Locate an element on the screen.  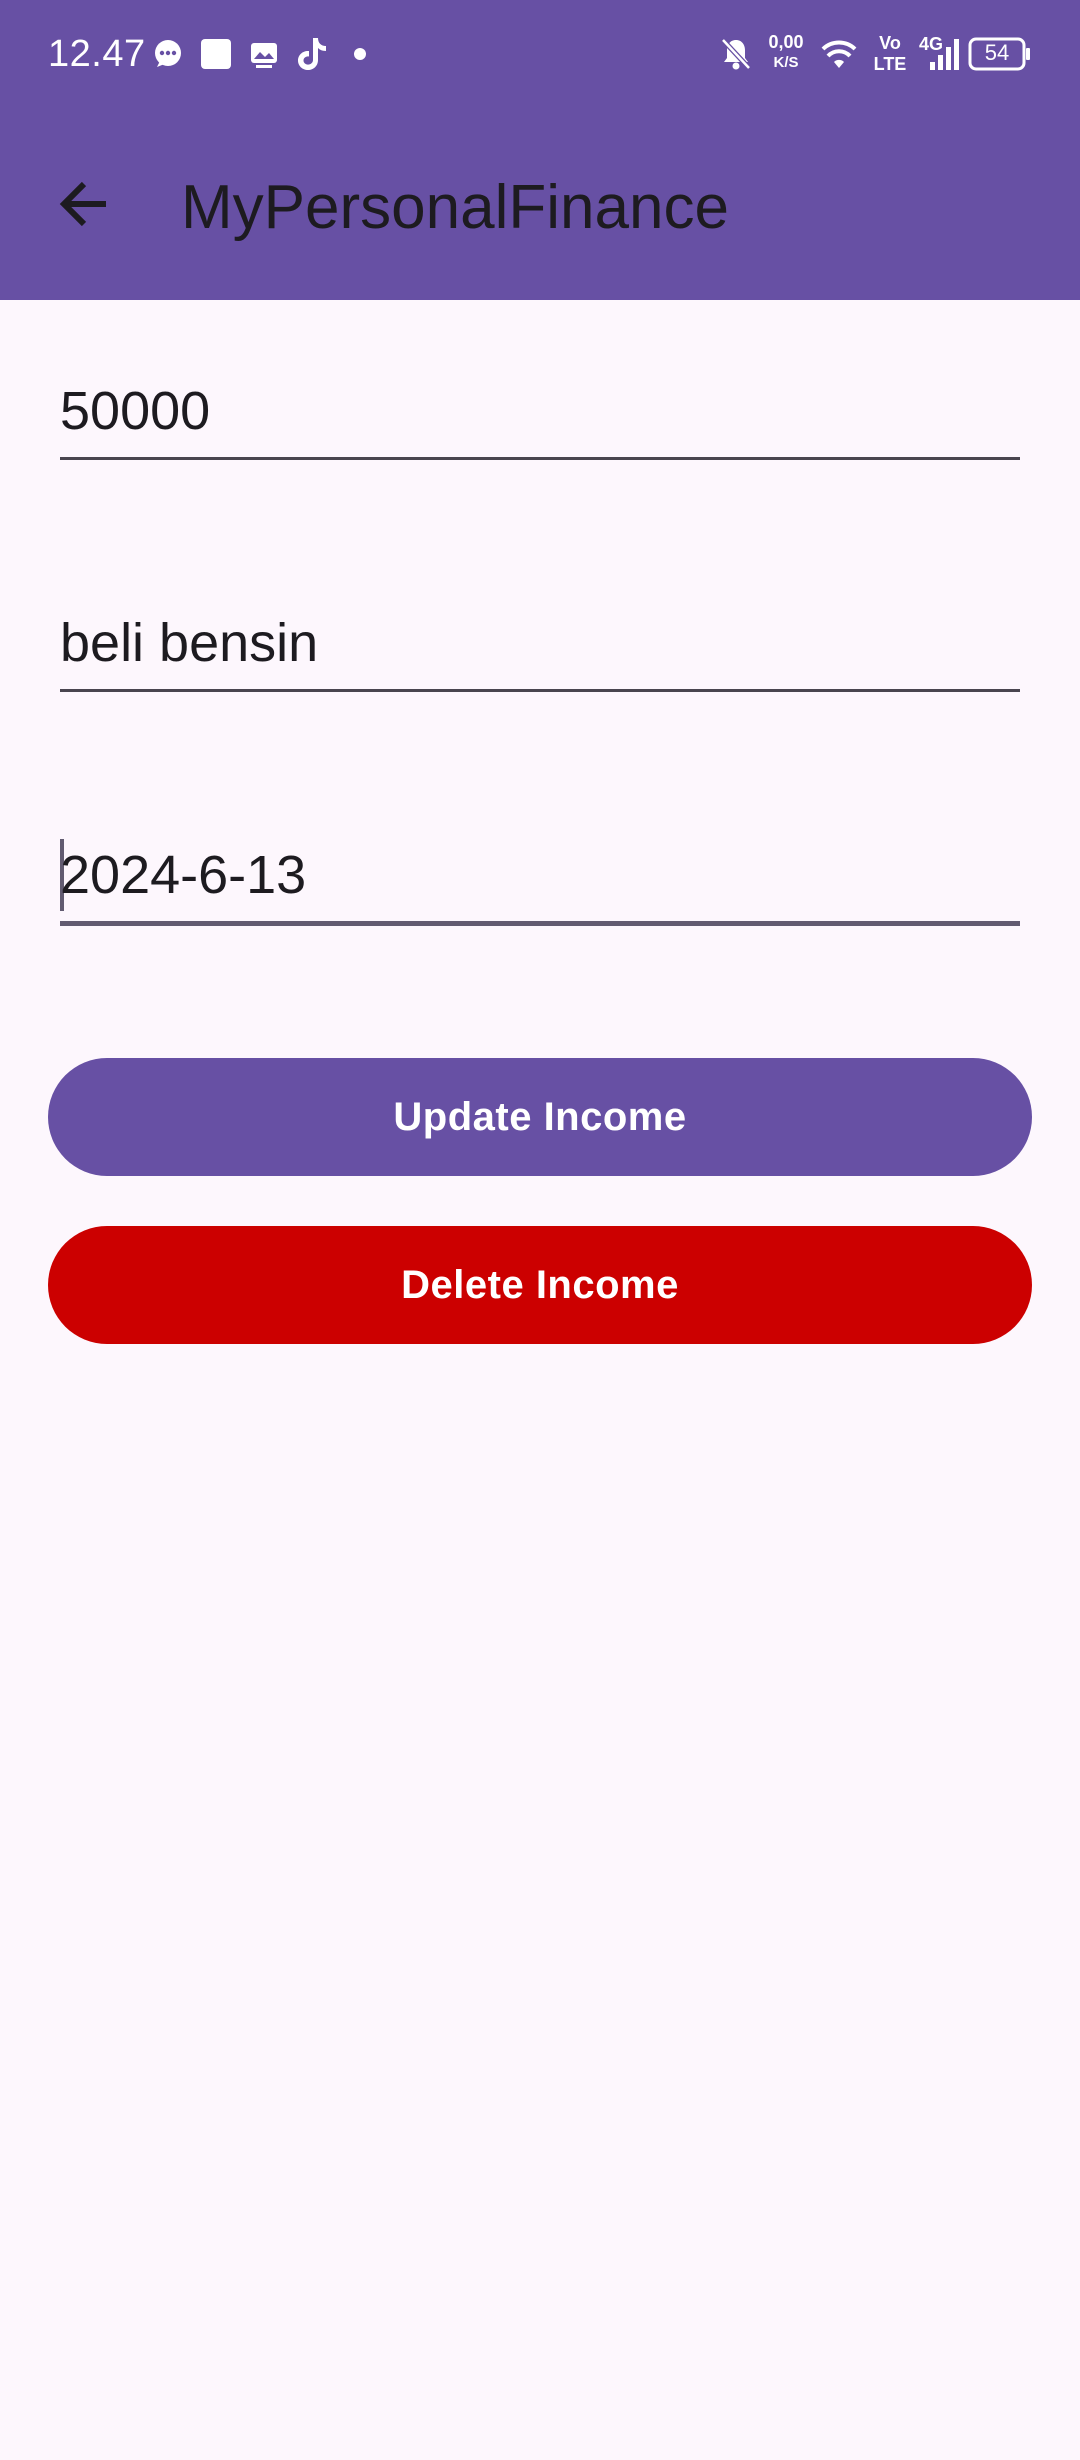
back-button is located at coordinates (84, 204).